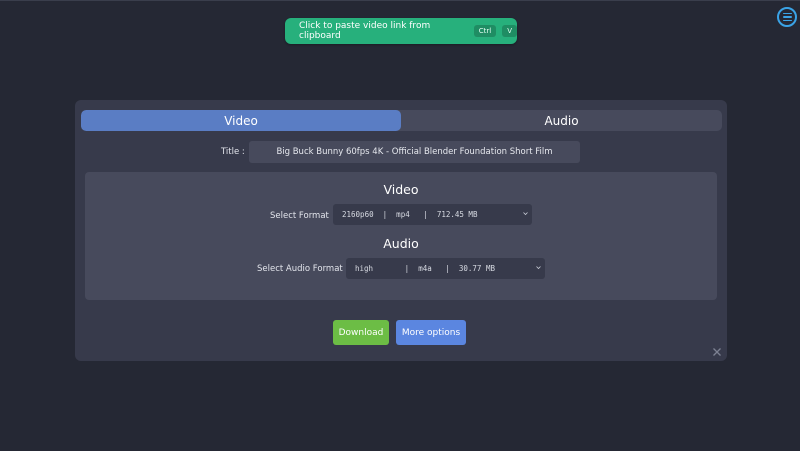  What do you see at coordinates (787, 13) in the screenshot?
I see `menu-icon` at bounding box center [787, 13].